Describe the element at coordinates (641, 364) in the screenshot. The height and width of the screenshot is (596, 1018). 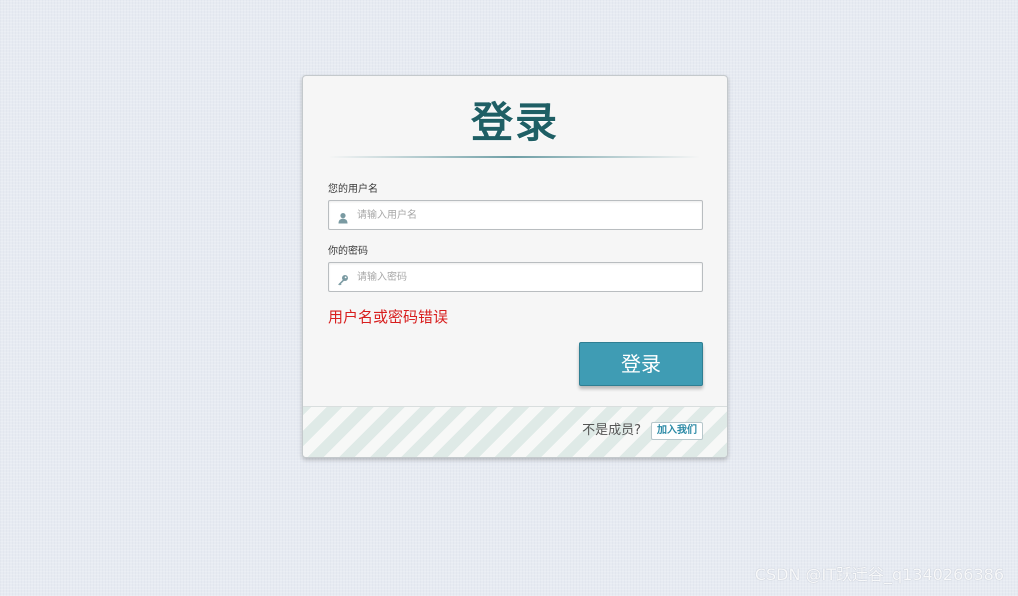
I see `login-button: 登录` at that location.